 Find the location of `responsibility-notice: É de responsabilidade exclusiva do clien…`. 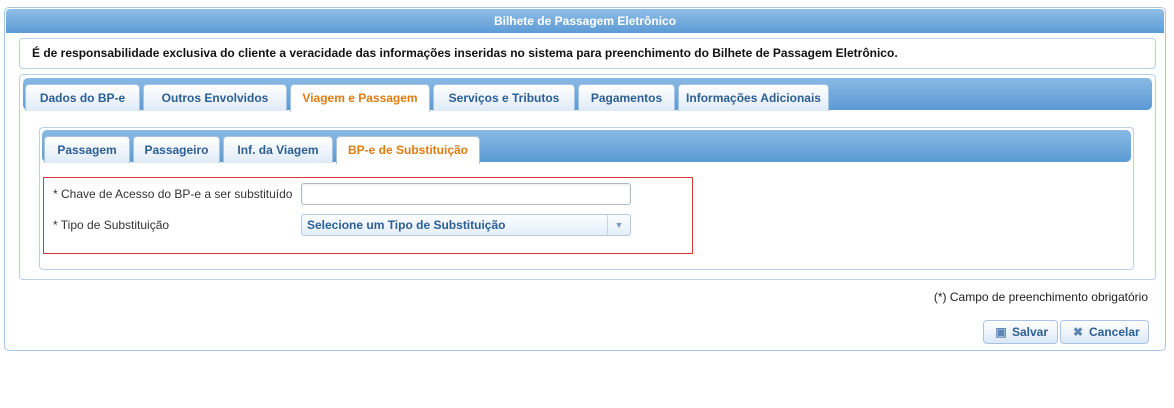

responsibility-notice: É de responsabilidade exclusiva do clien… is located at coordinates (587, 53).